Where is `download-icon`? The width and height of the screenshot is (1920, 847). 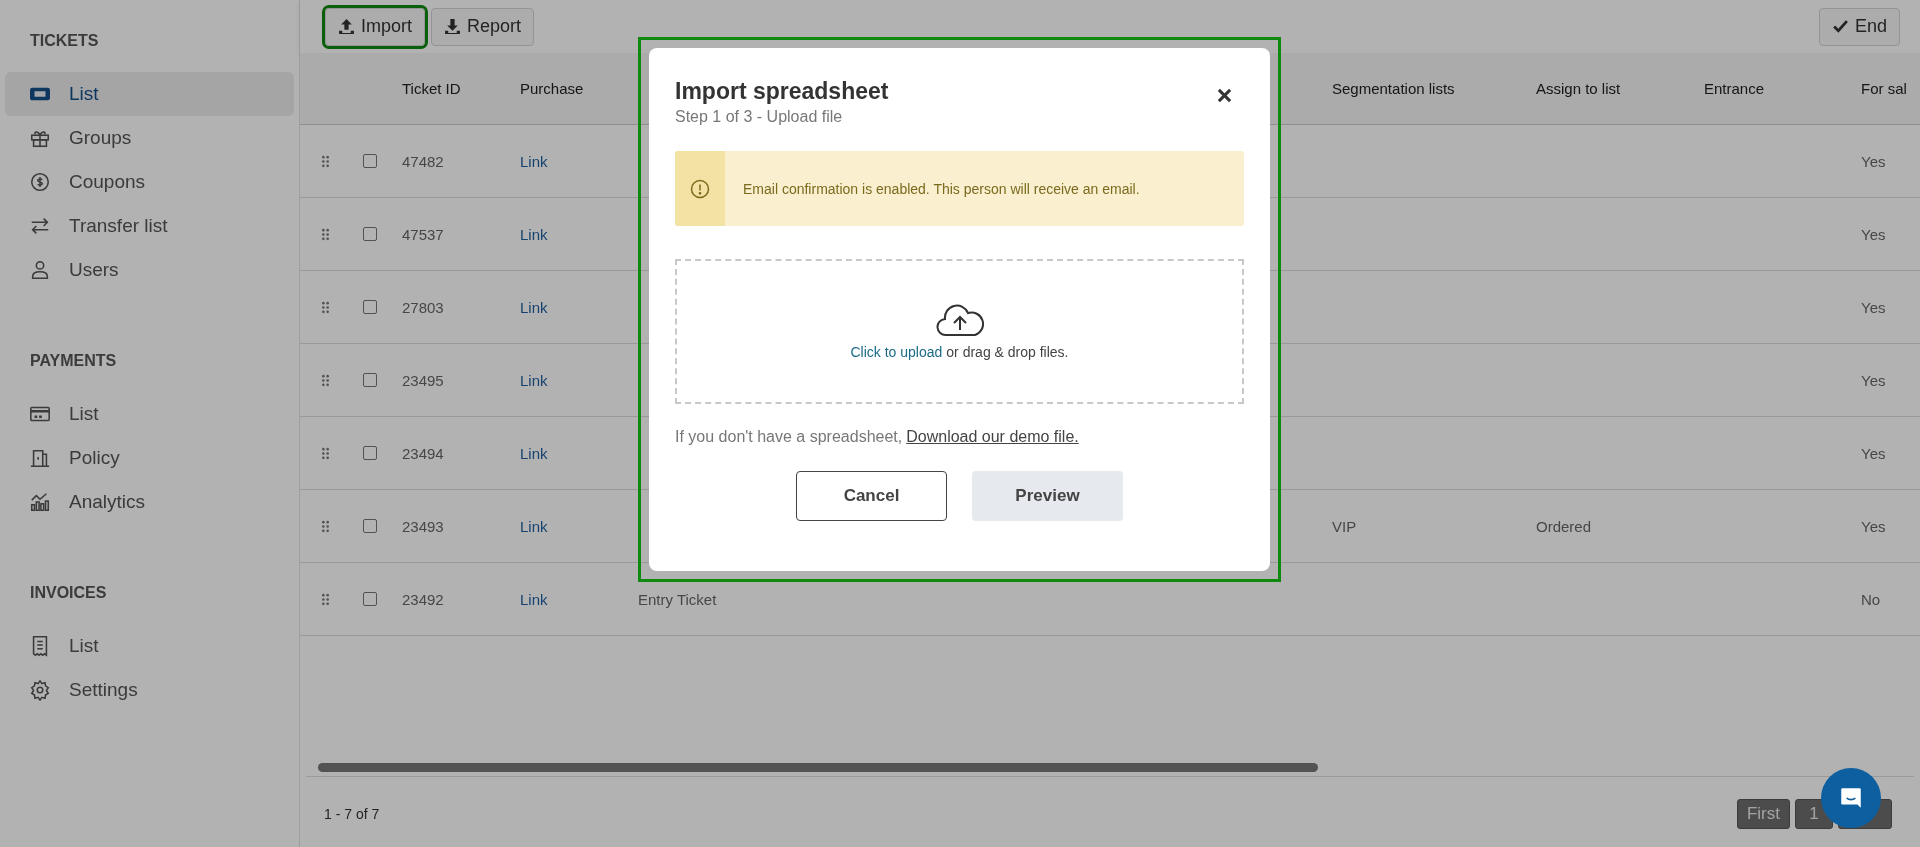
download-icon is located at coordinates (452, 26).